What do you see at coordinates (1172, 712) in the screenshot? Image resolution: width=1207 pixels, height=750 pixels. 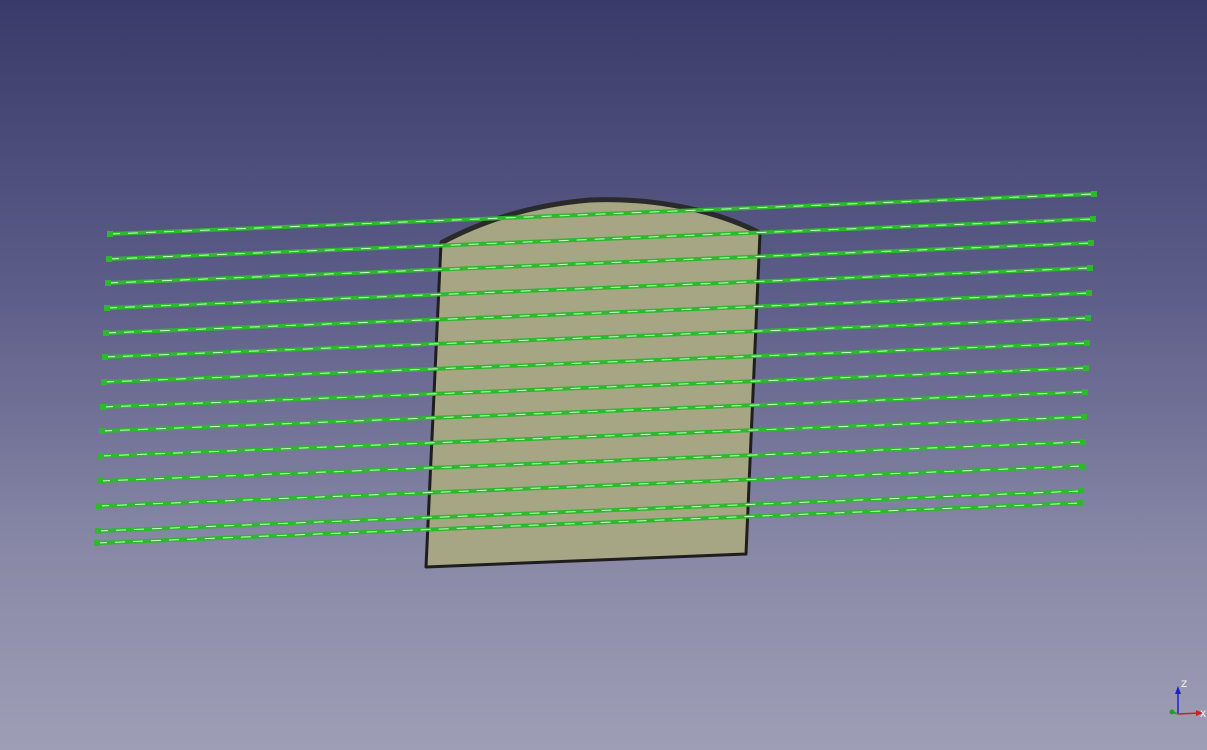 I see `y-axis-dot-icon` at bounding box center [1172, 712].